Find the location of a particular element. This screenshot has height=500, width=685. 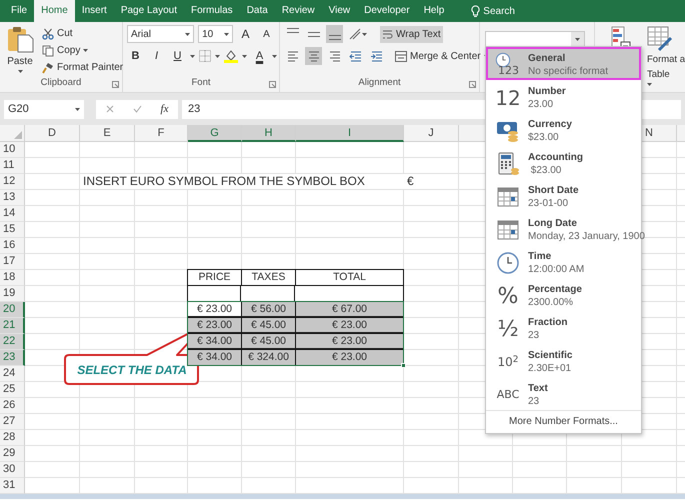

align-center-icon is located at coordinates (313, 56).